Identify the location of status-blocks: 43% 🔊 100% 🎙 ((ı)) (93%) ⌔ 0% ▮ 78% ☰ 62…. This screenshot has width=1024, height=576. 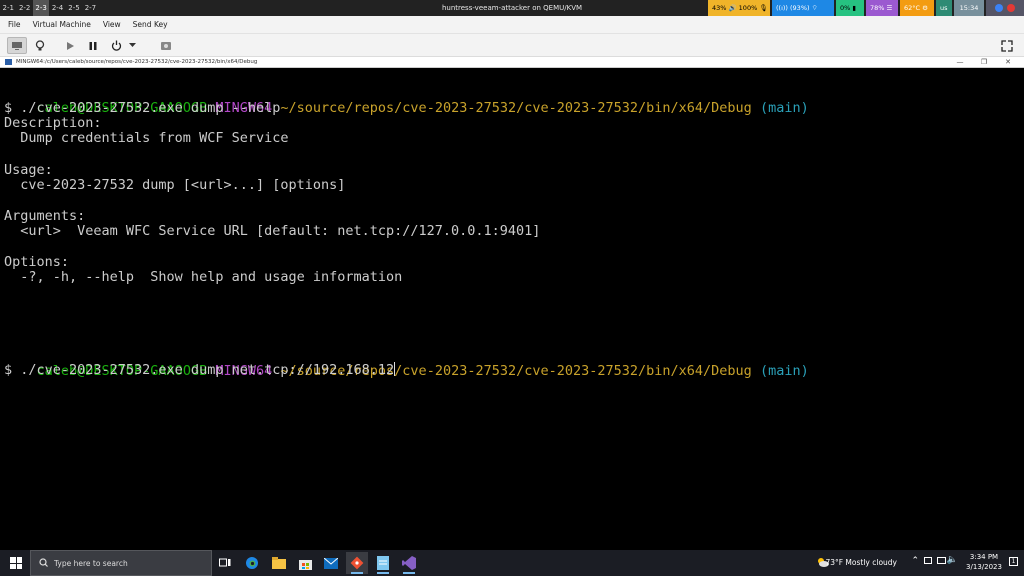
(866, 8).